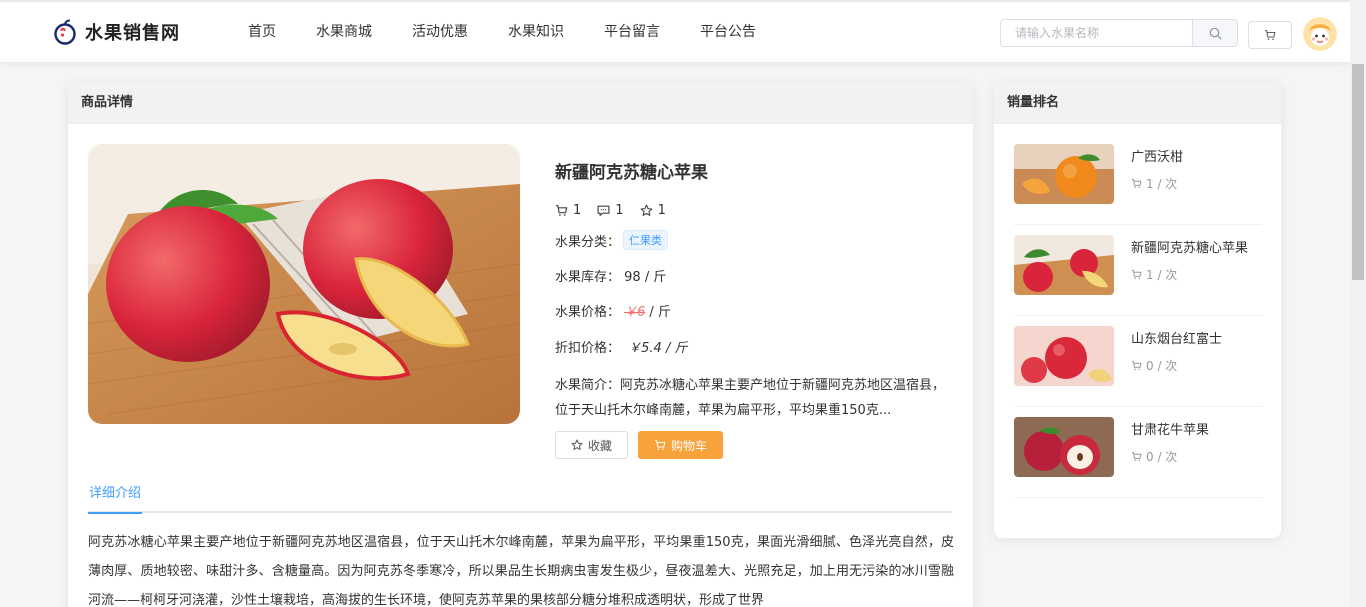 This screenshot has width=1366, height=607. I want to click on fruit-logo-icon, so click(65, 32).